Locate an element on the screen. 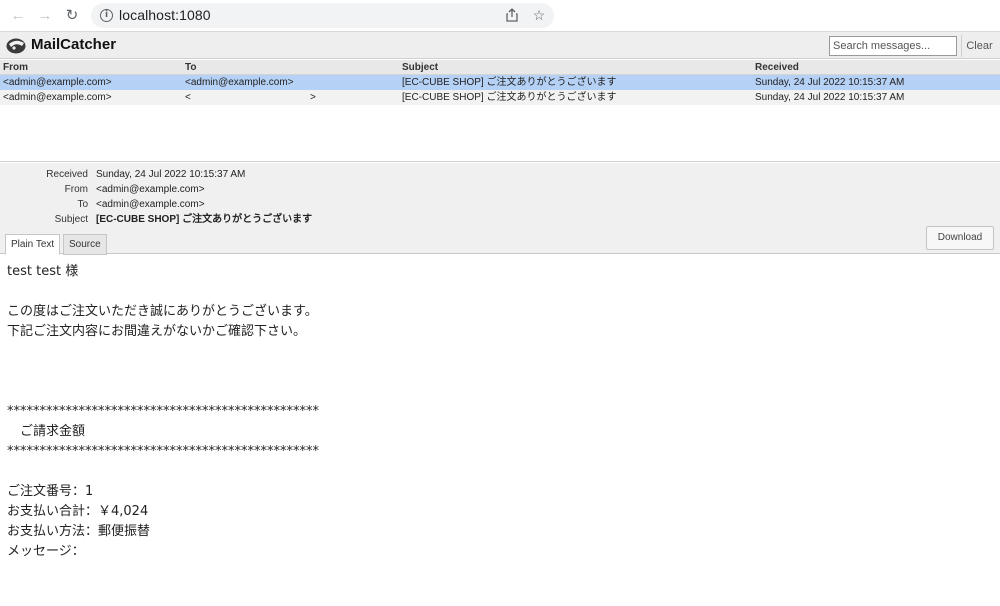 The width and height of the screenshot is (1000, 606). forward-button: → is located at coordinates (45, 16).